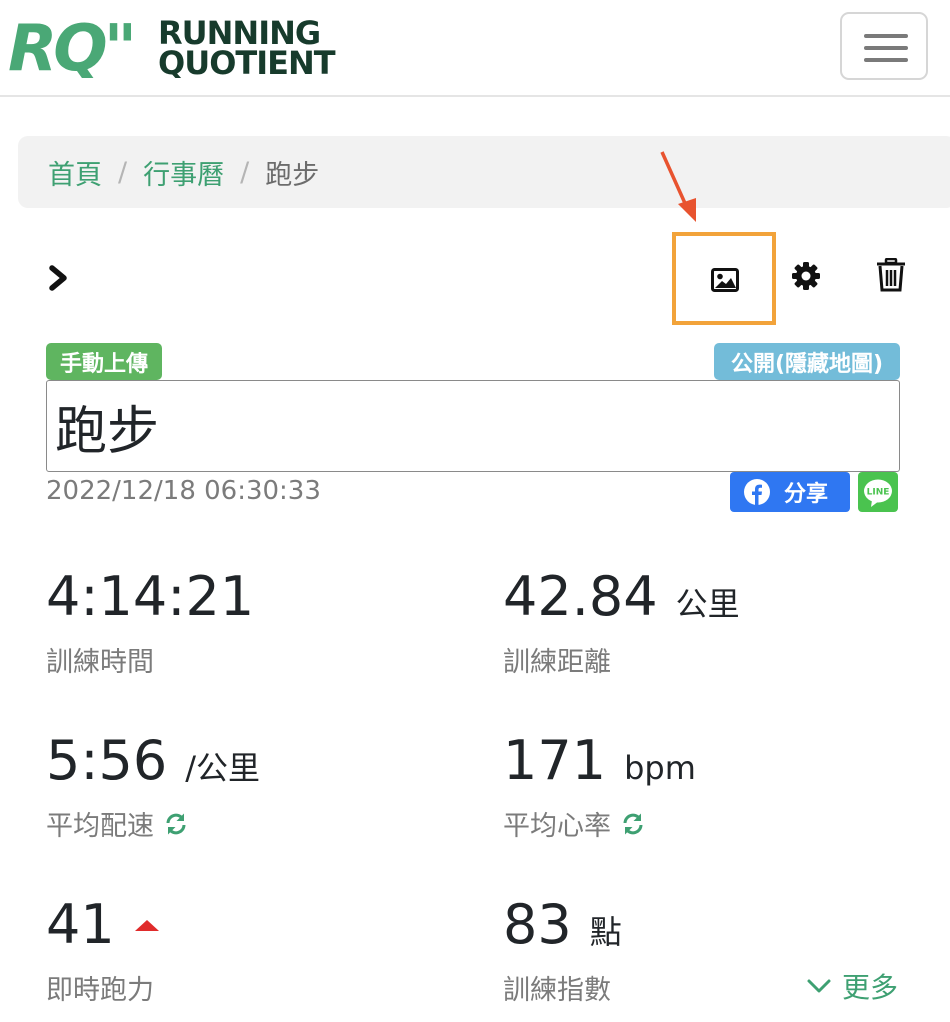 The image size is (950, 1022). What do you see at coordinates (183, 172) in the screenshot?
I see `breadcrumb-calendar-link: 行事曆` at bounding box center [183, 172].